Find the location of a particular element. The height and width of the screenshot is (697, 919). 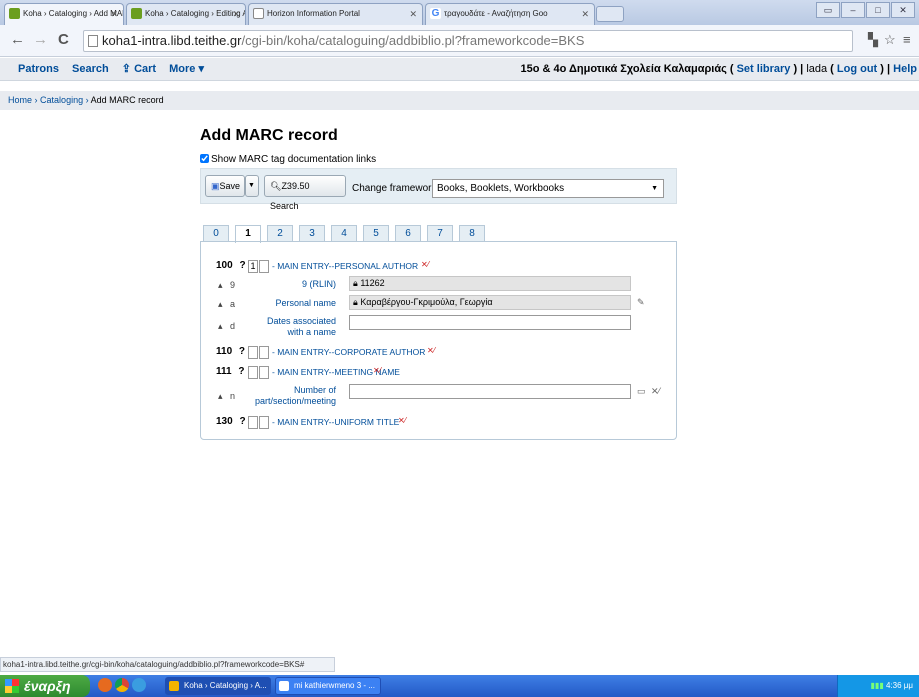

minimize-button: – is located at coordinates (853, 10).